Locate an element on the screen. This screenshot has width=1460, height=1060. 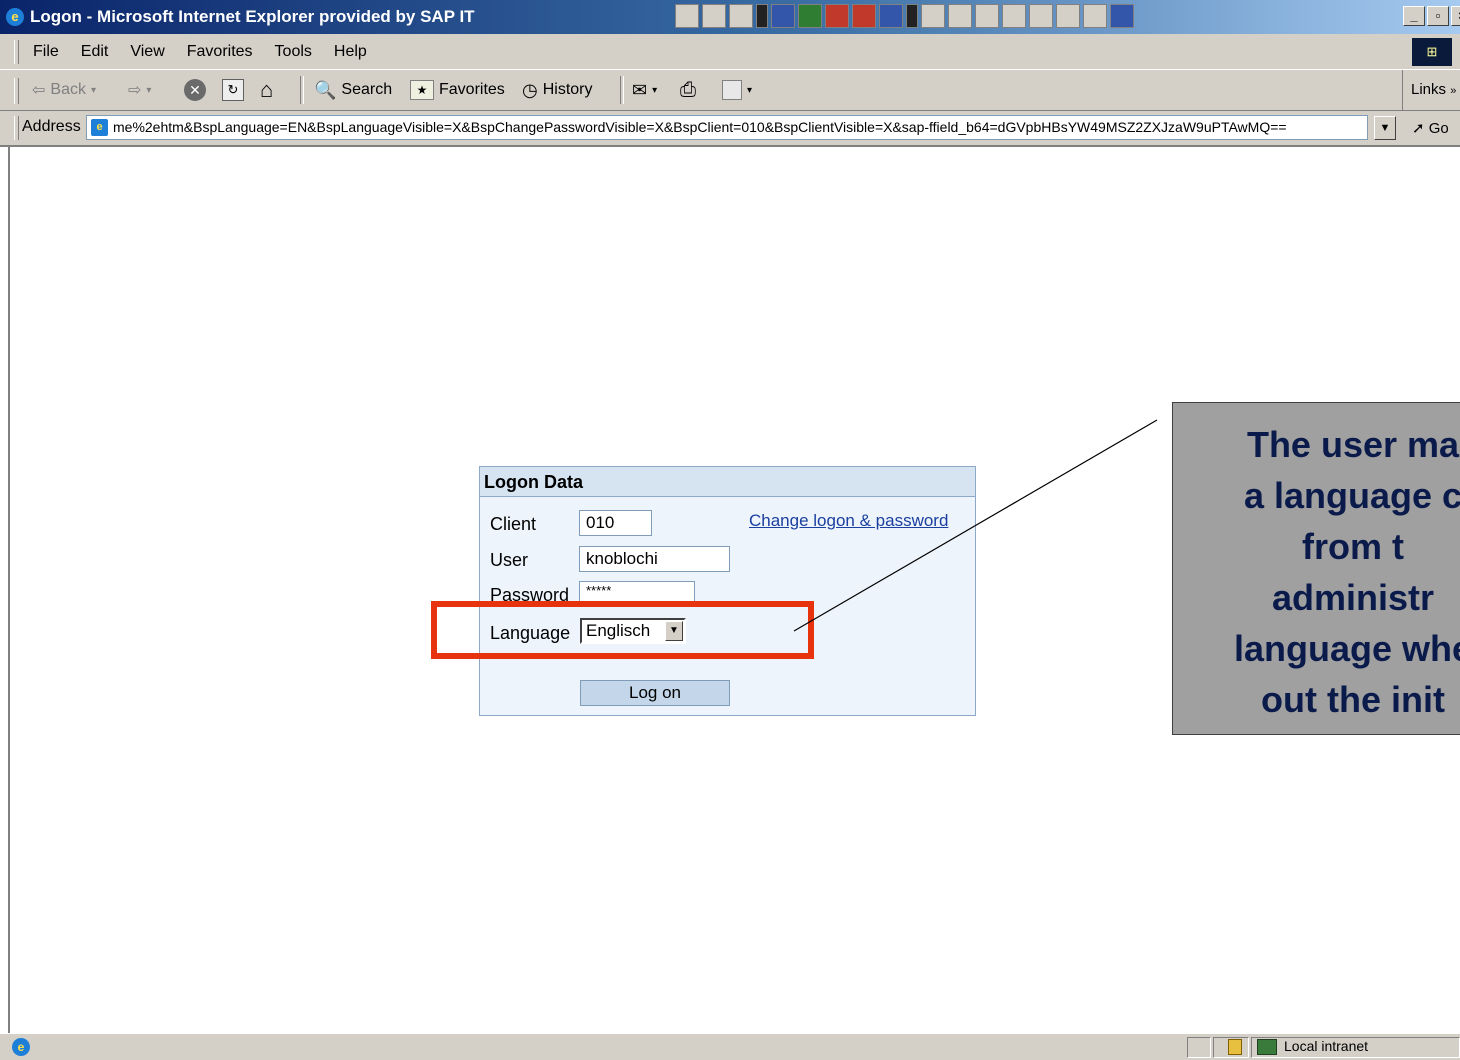
links-button: Links » is located at coordinates (1429, 90).